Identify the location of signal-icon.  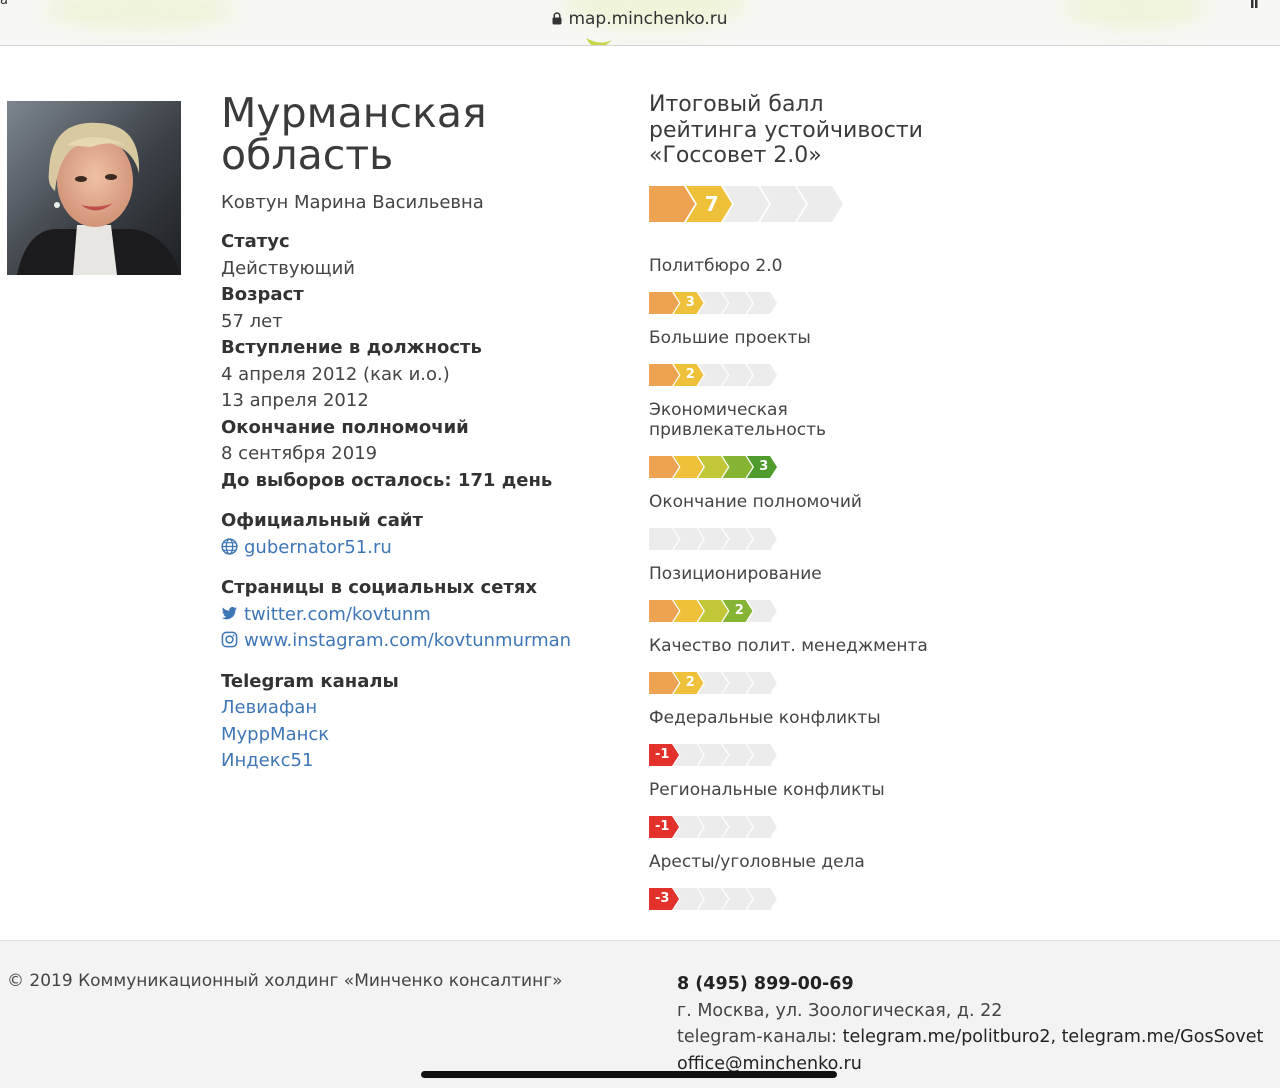
(1254, 4).